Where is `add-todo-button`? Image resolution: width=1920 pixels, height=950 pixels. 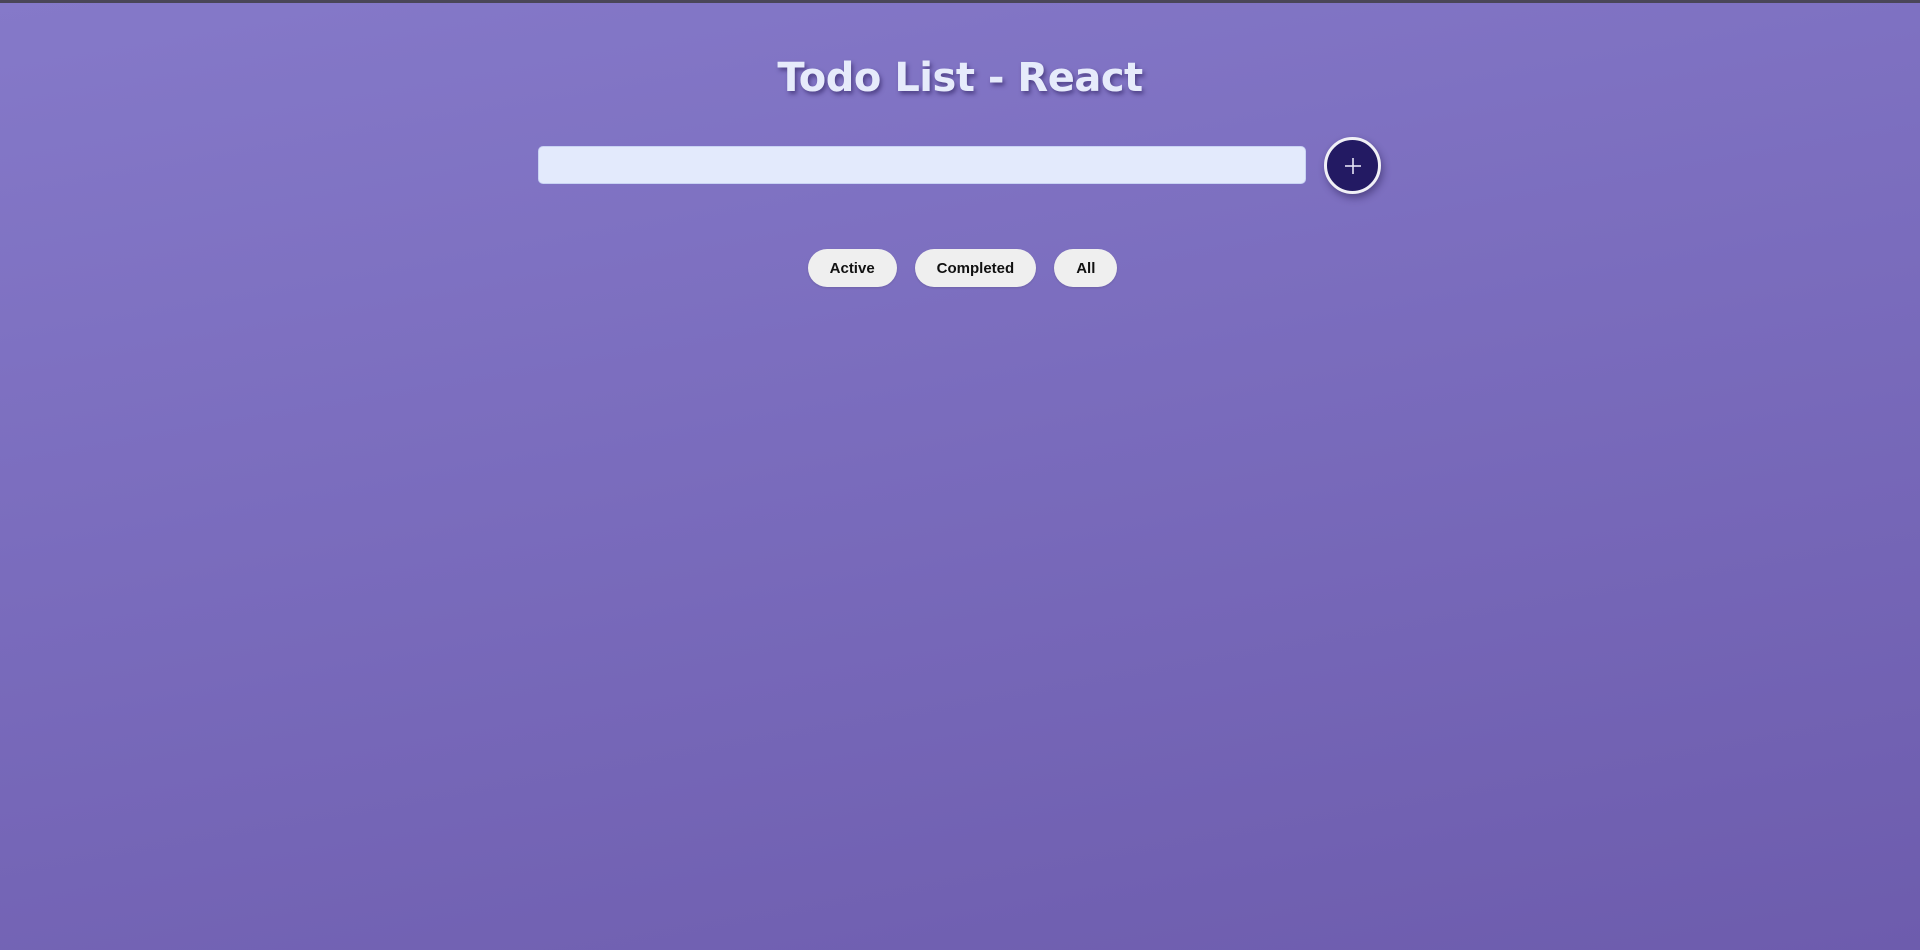
add-todo-button is located at coordinates (1352, 165).